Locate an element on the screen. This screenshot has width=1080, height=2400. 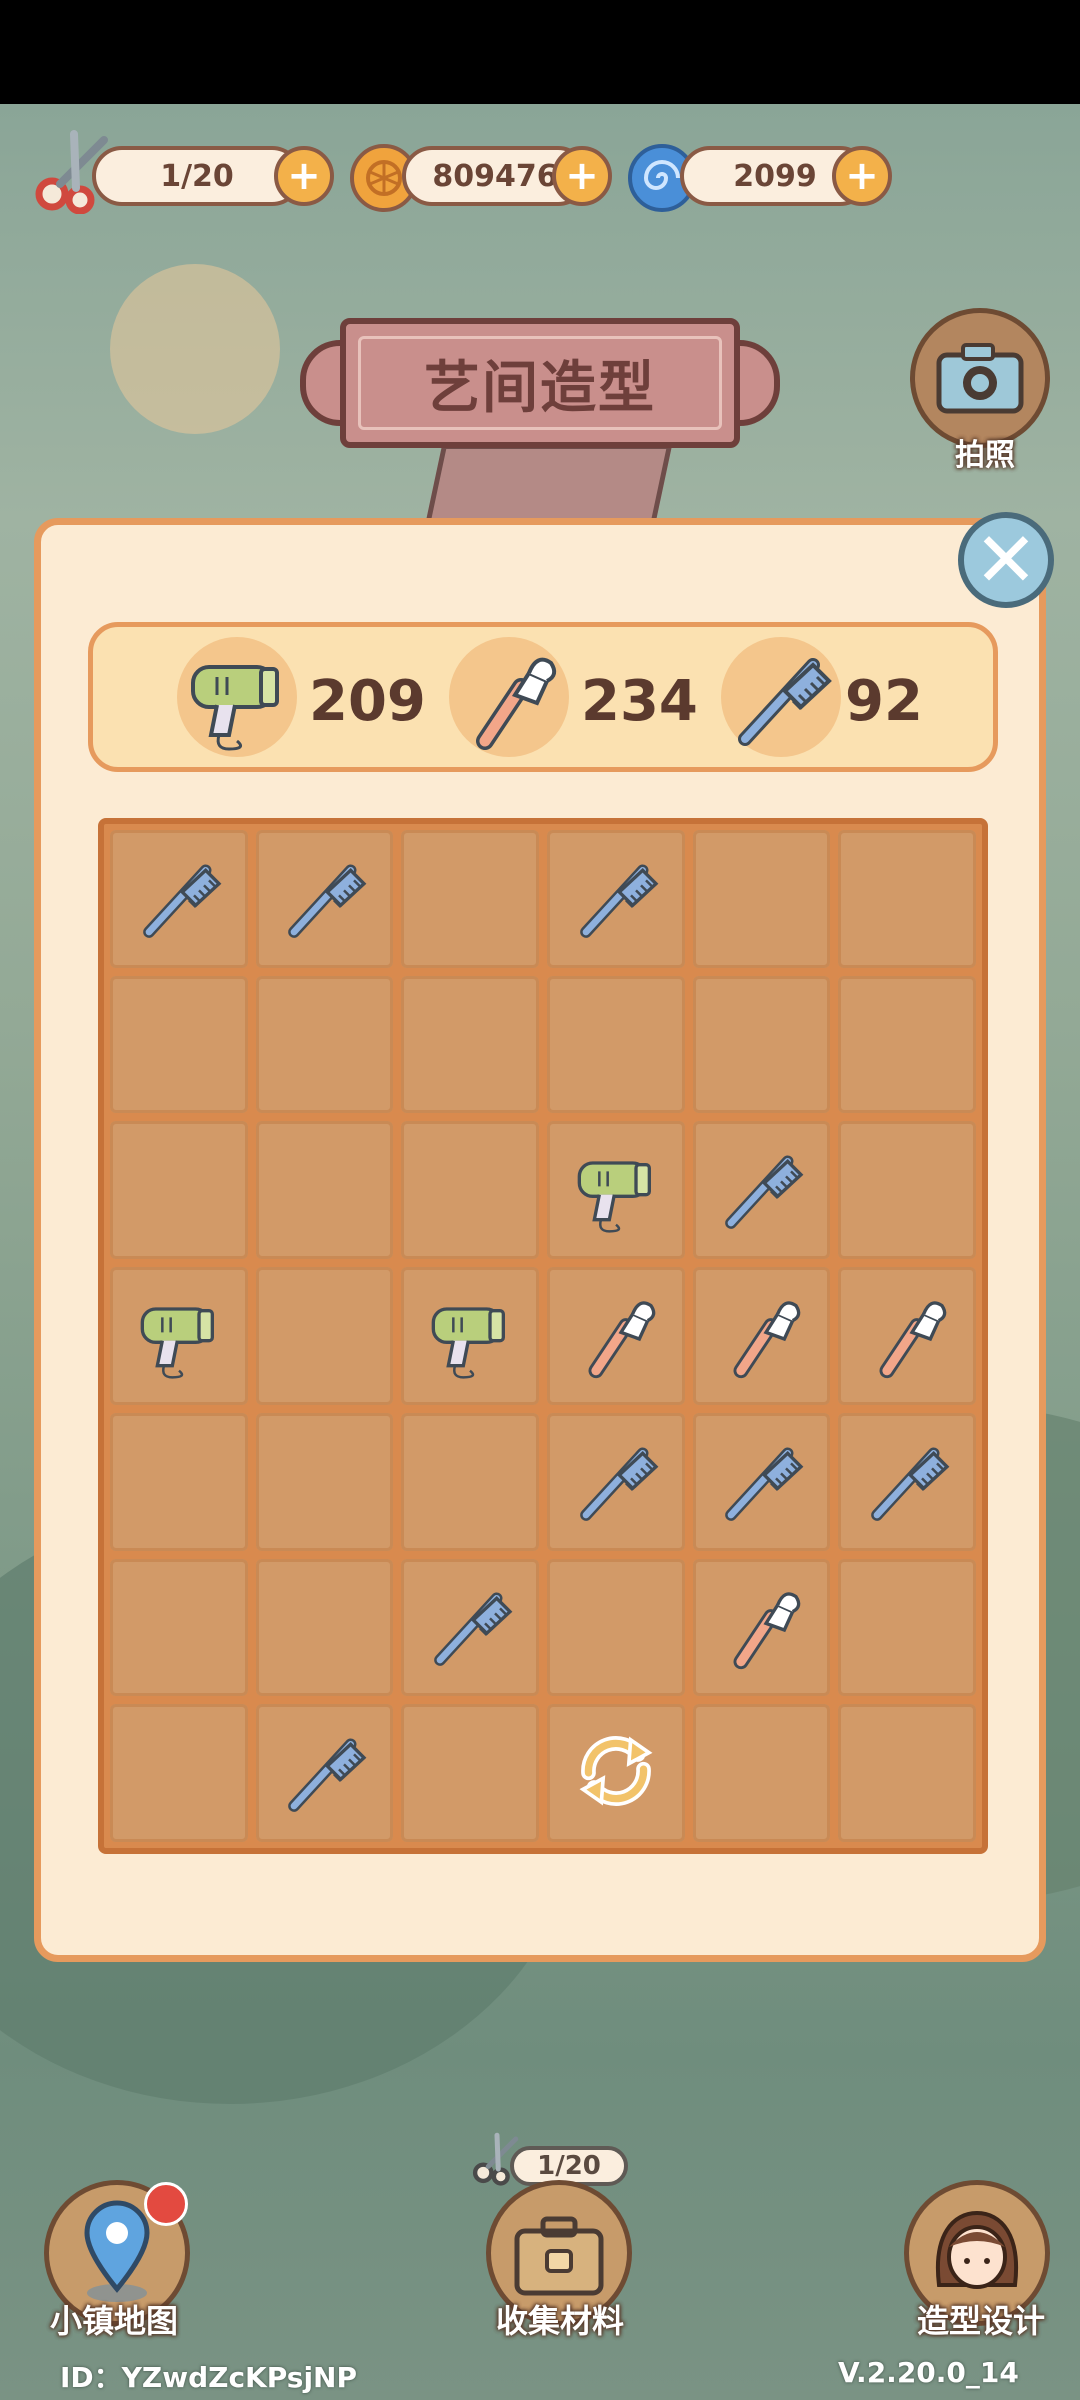
style-design-label: 造型设计 is located at coordinates (980, 2321).